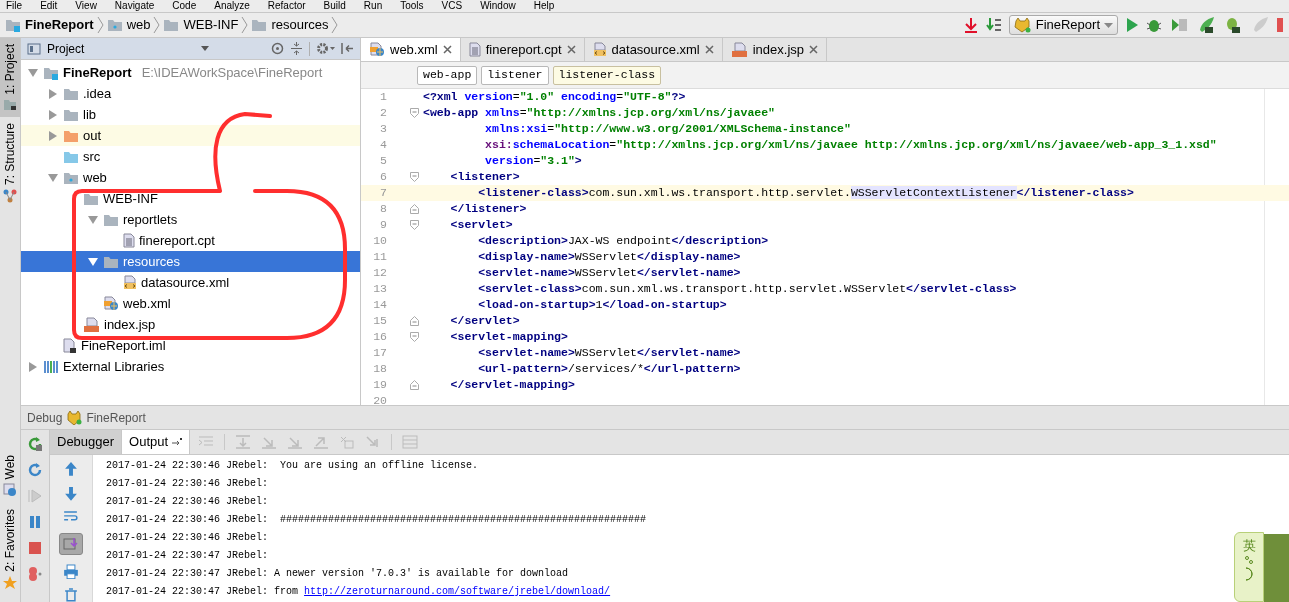  What do you see at coordinates (201, 25) in the screenshot?
I see `breadcrumb: WEB-INF` at bounding box center [201, 25].